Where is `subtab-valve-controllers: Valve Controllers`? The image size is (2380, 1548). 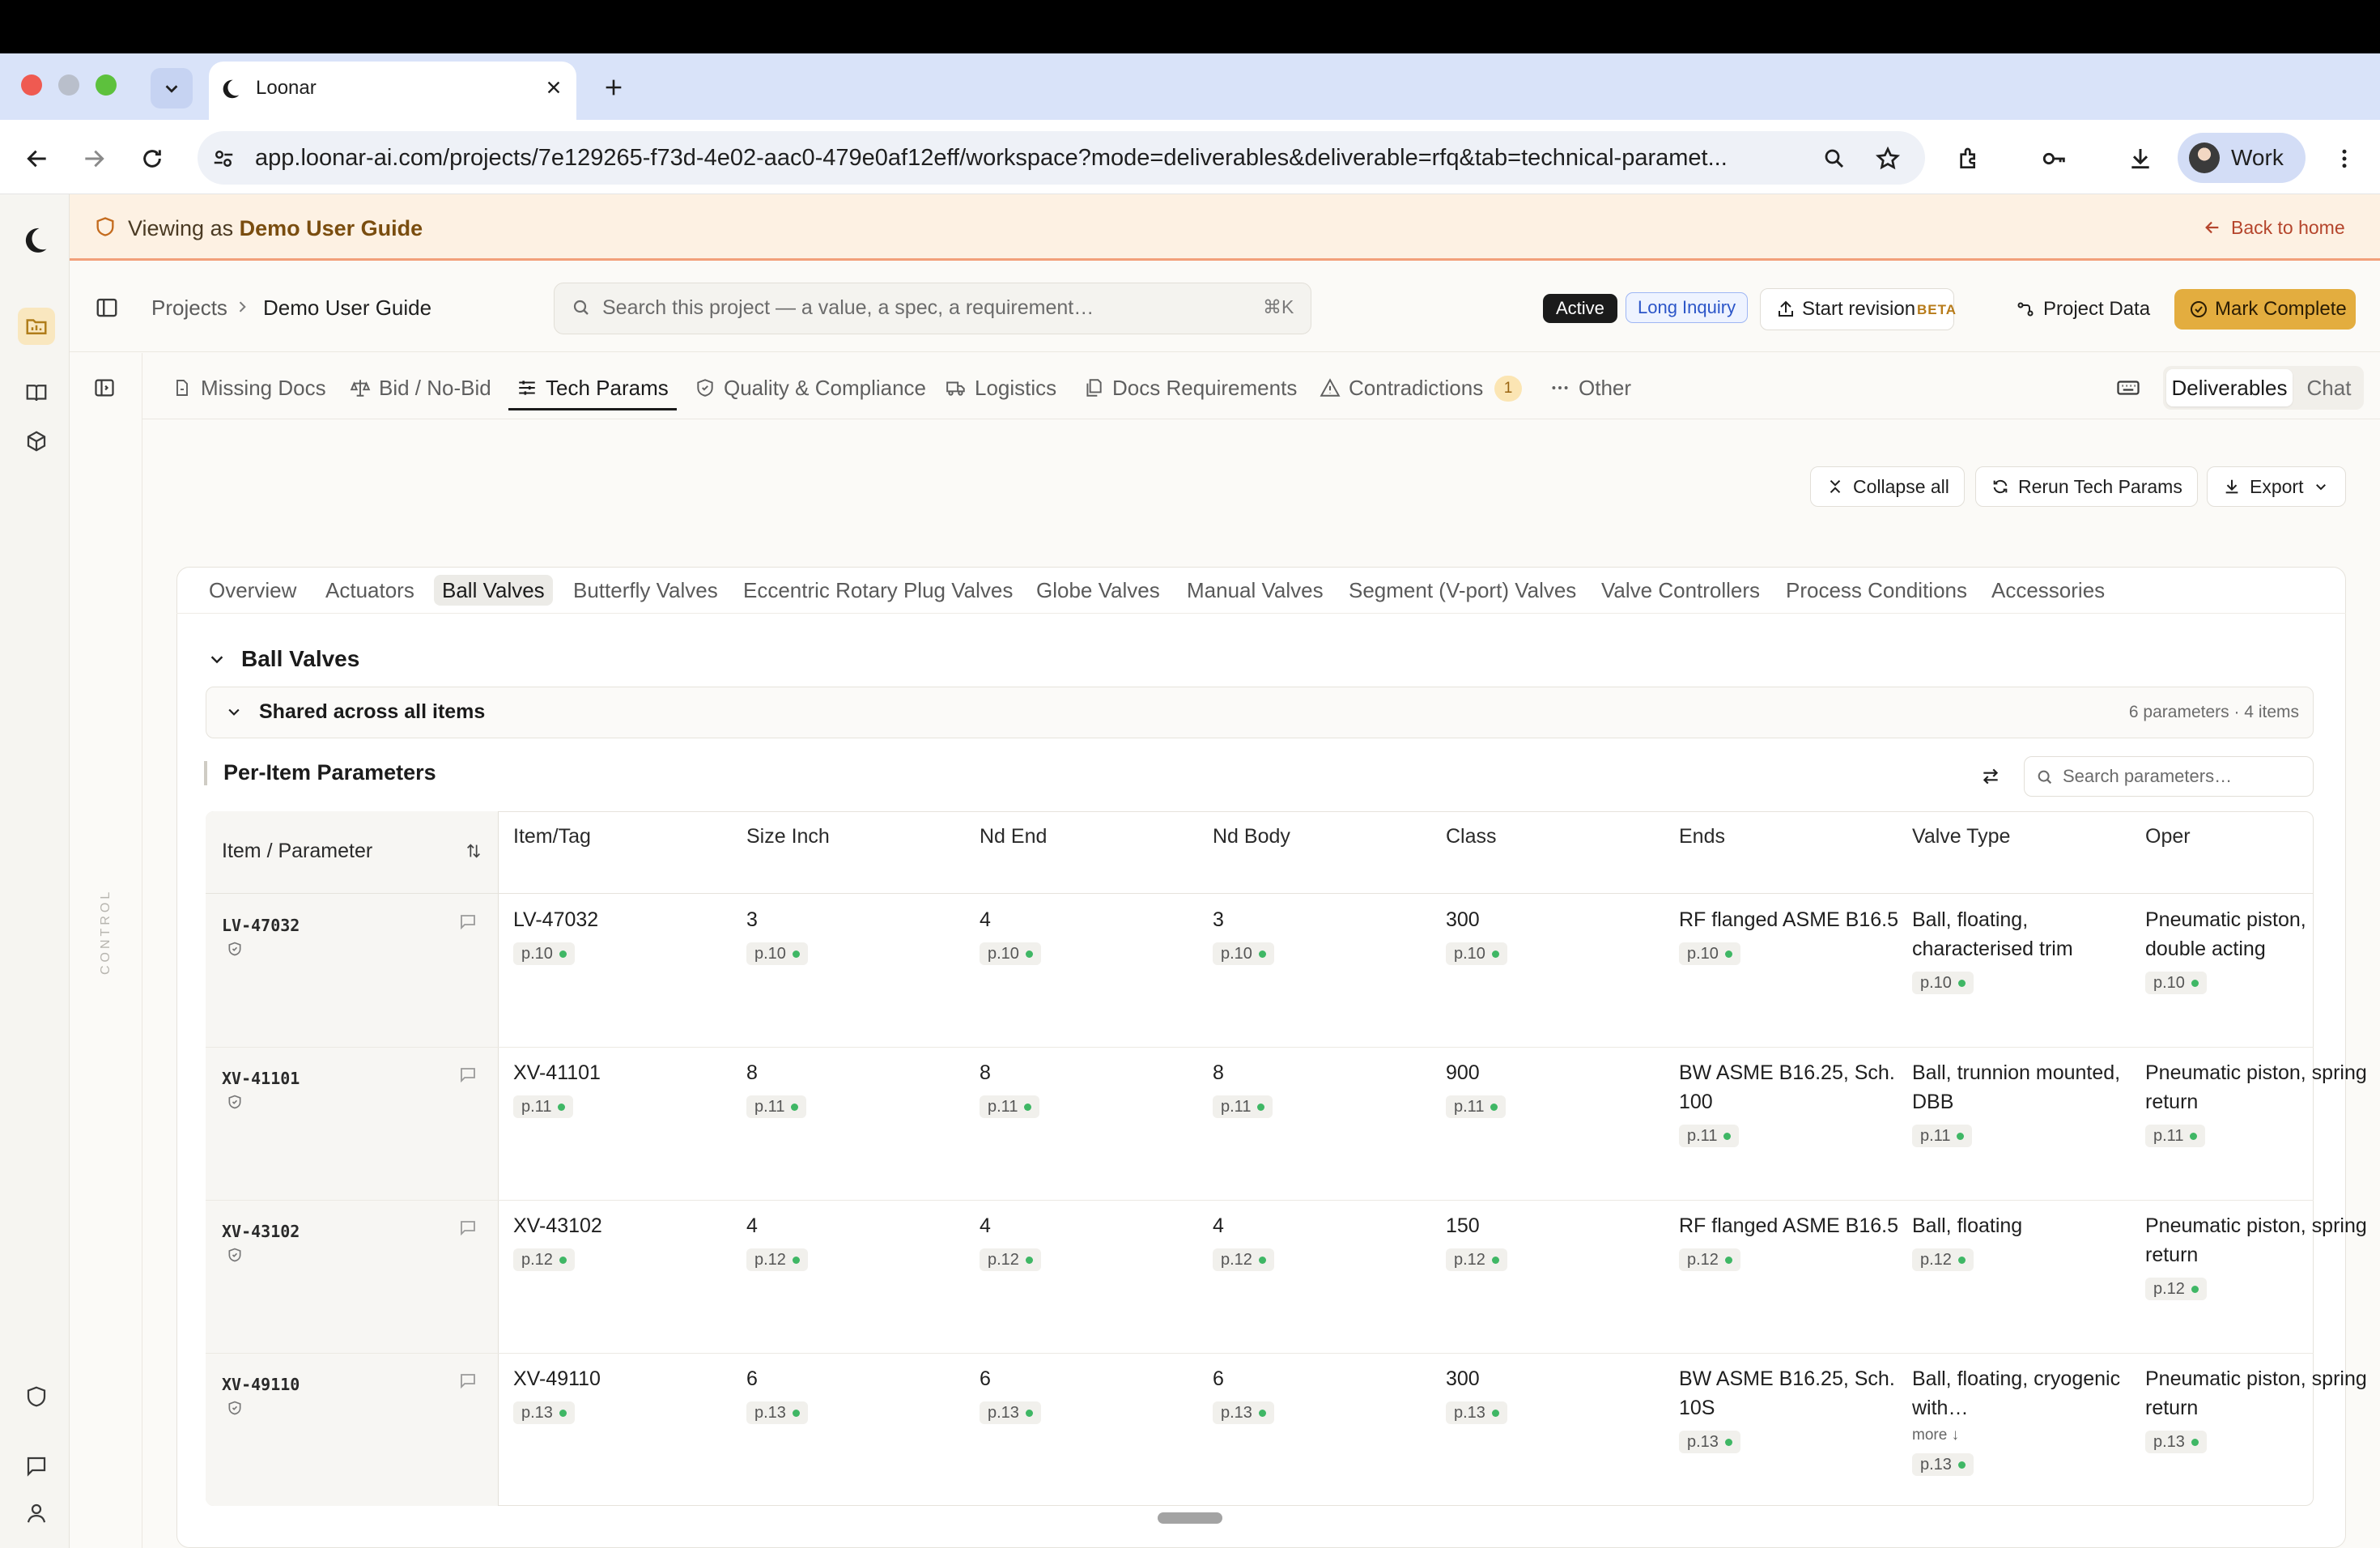
subtab-valve-controllers: Valve Controllers is located at coordinates (1680, 590).